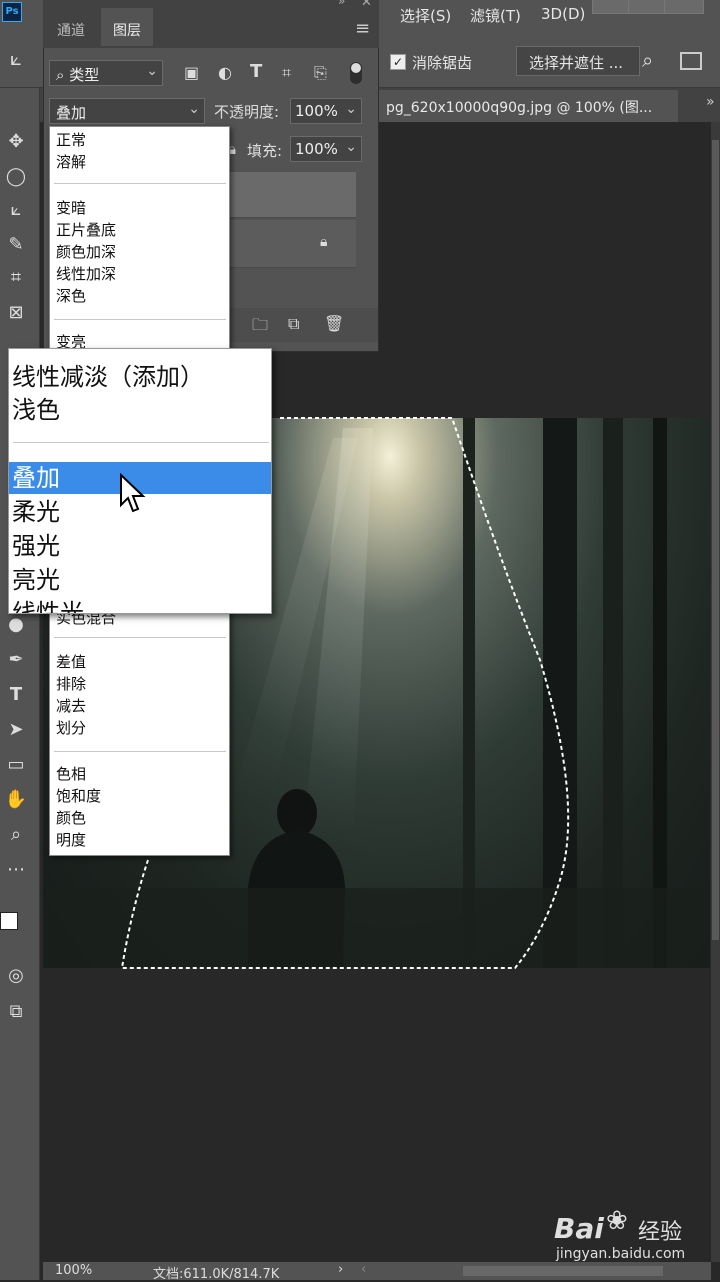  I want to click on more-tools-icon: ⋯, so click(16, 870).